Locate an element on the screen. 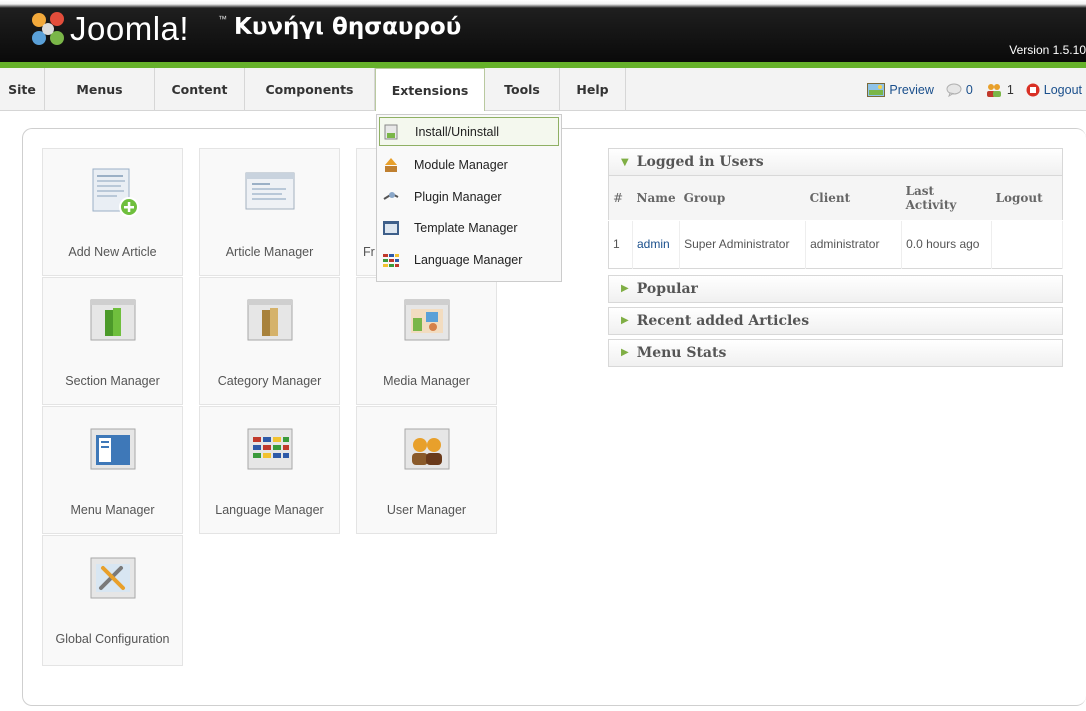 The image size is (1086, 711). panel-recent-articles-header: ▶ Recent added Articles is located at coordinates (835, 320).